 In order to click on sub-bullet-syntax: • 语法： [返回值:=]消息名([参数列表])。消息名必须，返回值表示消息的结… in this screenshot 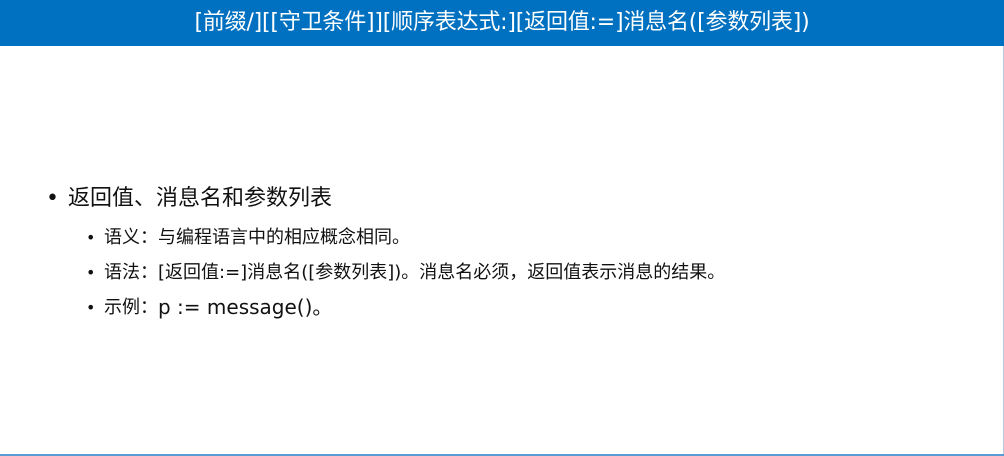, I will do `click(405, 272)`.